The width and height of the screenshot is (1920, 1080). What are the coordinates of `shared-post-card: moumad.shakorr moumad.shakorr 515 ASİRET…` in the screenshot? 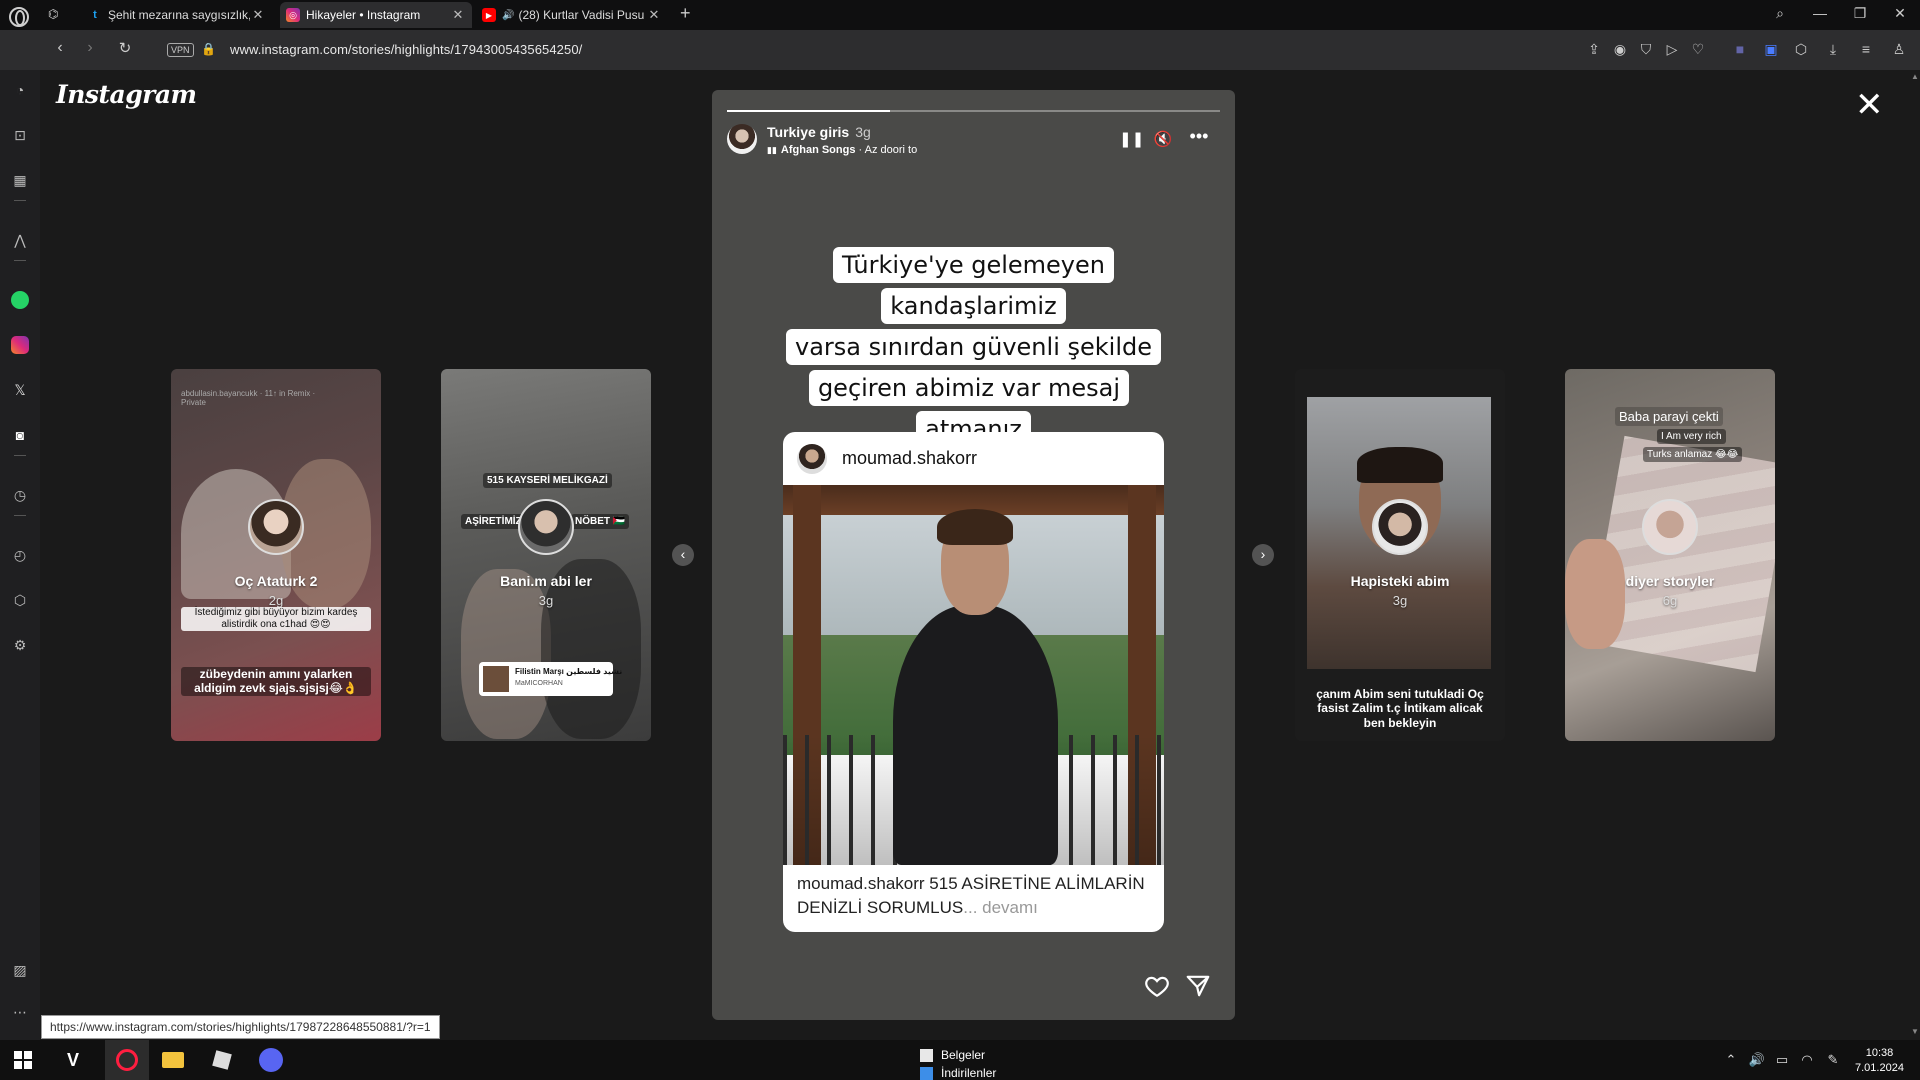 It's located at (973, 682).